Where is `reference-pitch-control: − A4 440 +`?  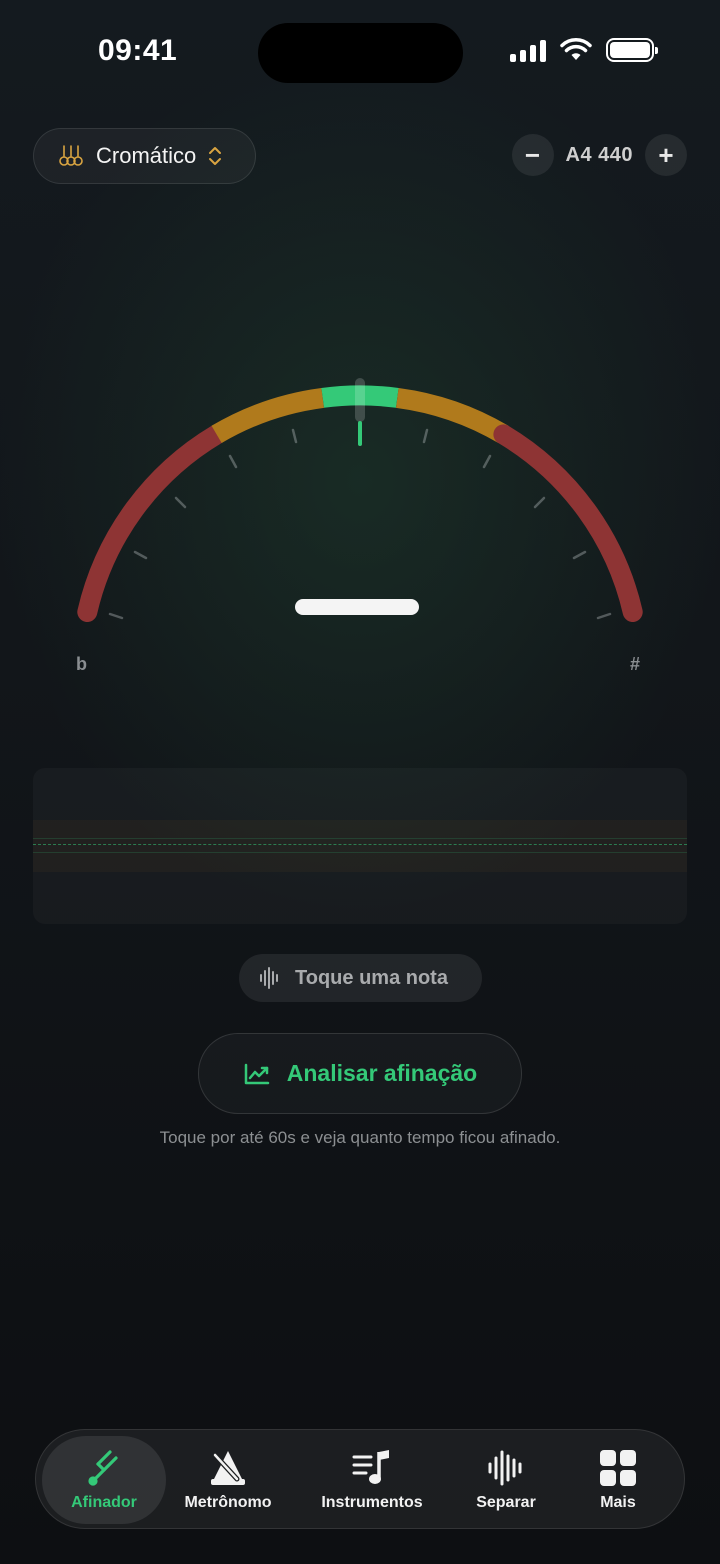
reference-pitch-control: − A4 440 + is located at coordinates (599, 155).